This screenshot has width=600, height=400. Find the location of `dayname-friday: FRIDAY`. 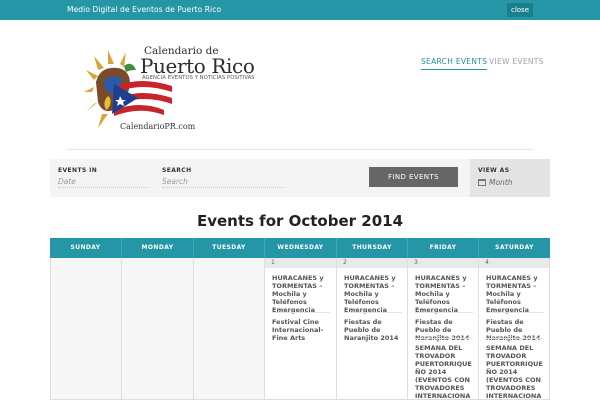

dayname-friday: FRIDAY is located at coordinates (443, 248).